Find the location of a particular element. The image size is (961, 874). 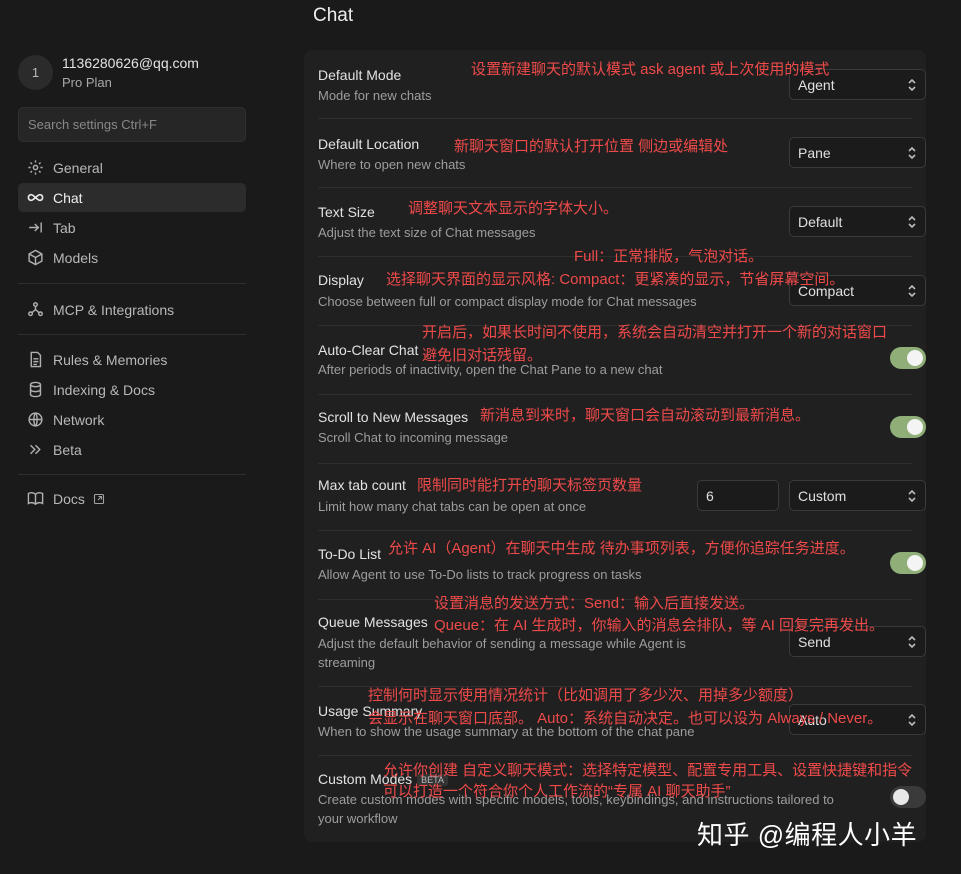

nav-group-integrations: MCP & Integrations is located at coordinates (132, 310).